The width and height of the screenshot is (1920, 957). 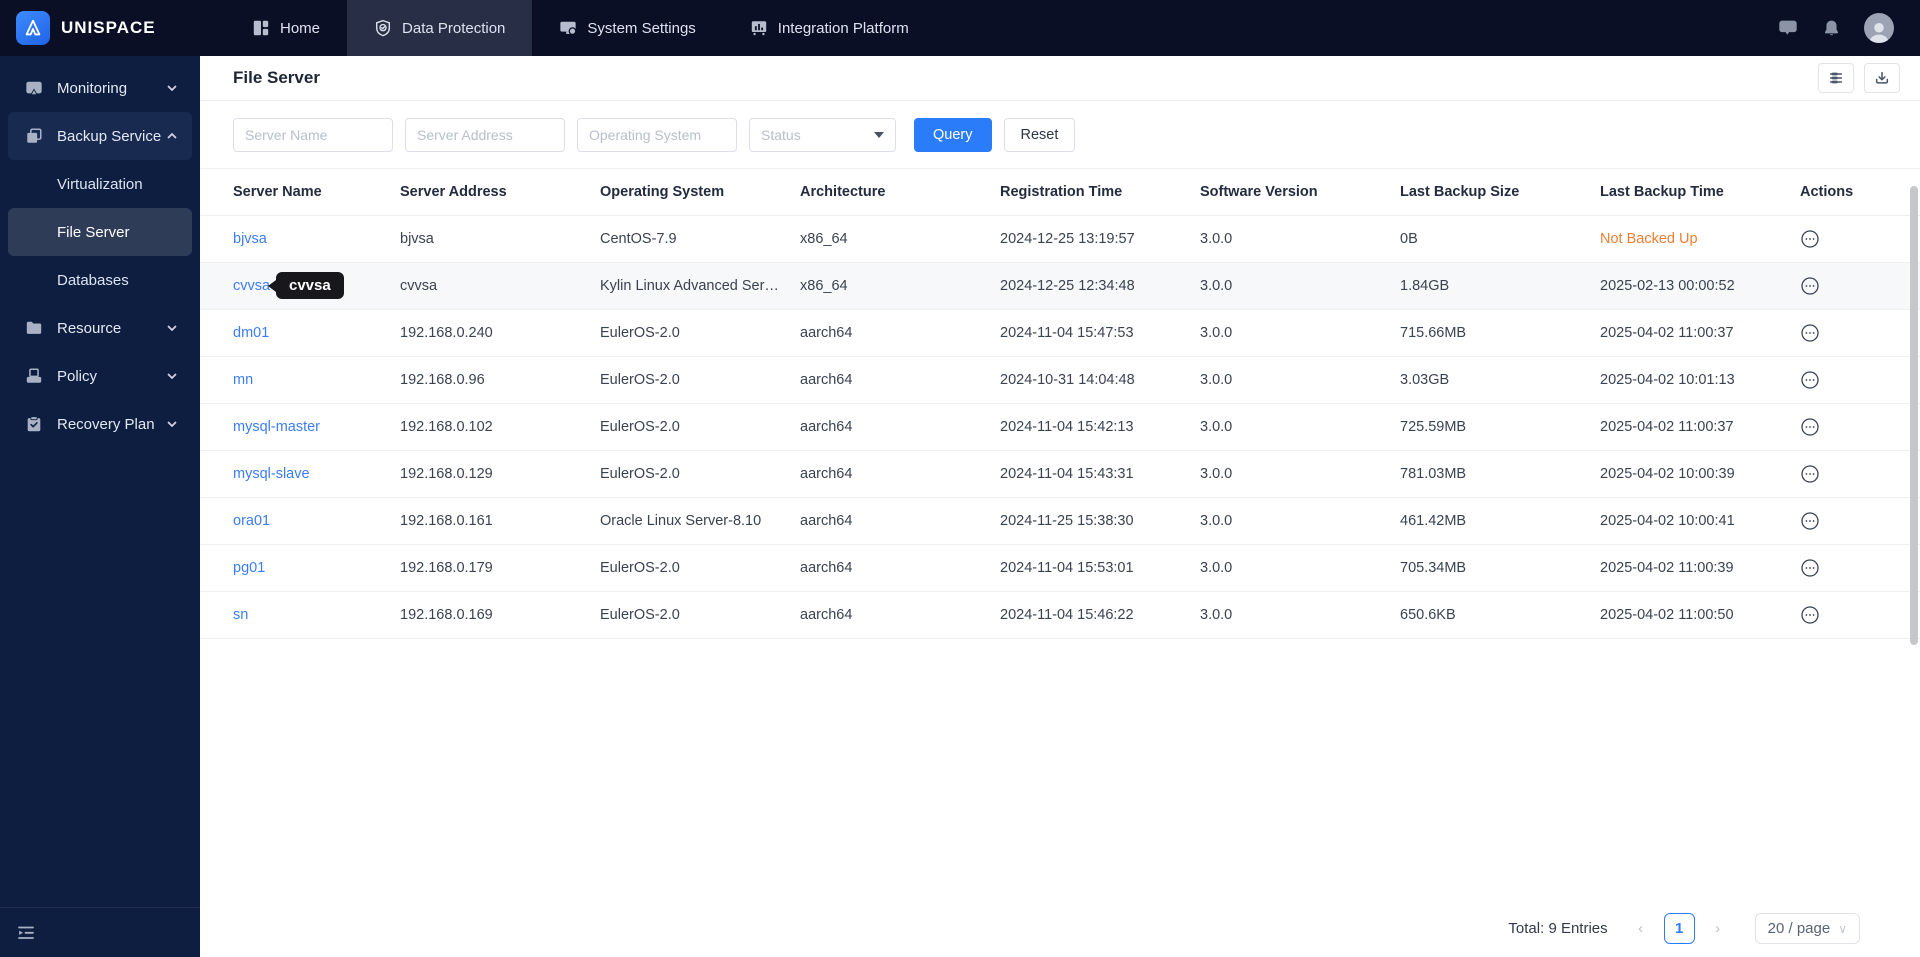 What do you see at coordinates (383, 28) in the screenshot?
I see `shield-check-icon` at bounding box center [383, 28].